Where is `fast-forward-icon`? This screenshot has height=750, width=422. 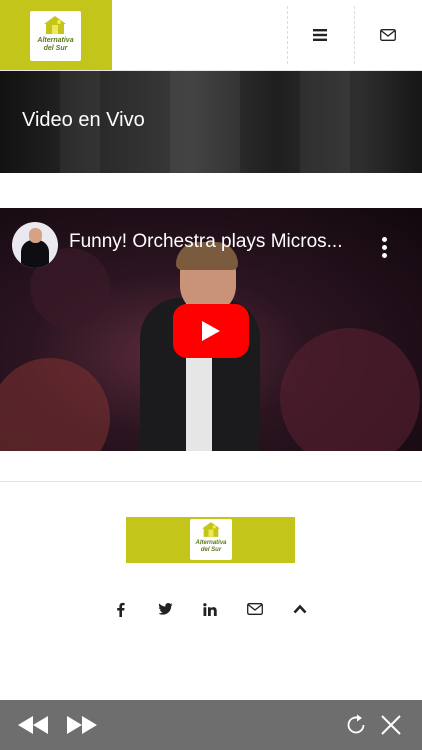 fast-forward-icon is located at coordinates (82, 725).